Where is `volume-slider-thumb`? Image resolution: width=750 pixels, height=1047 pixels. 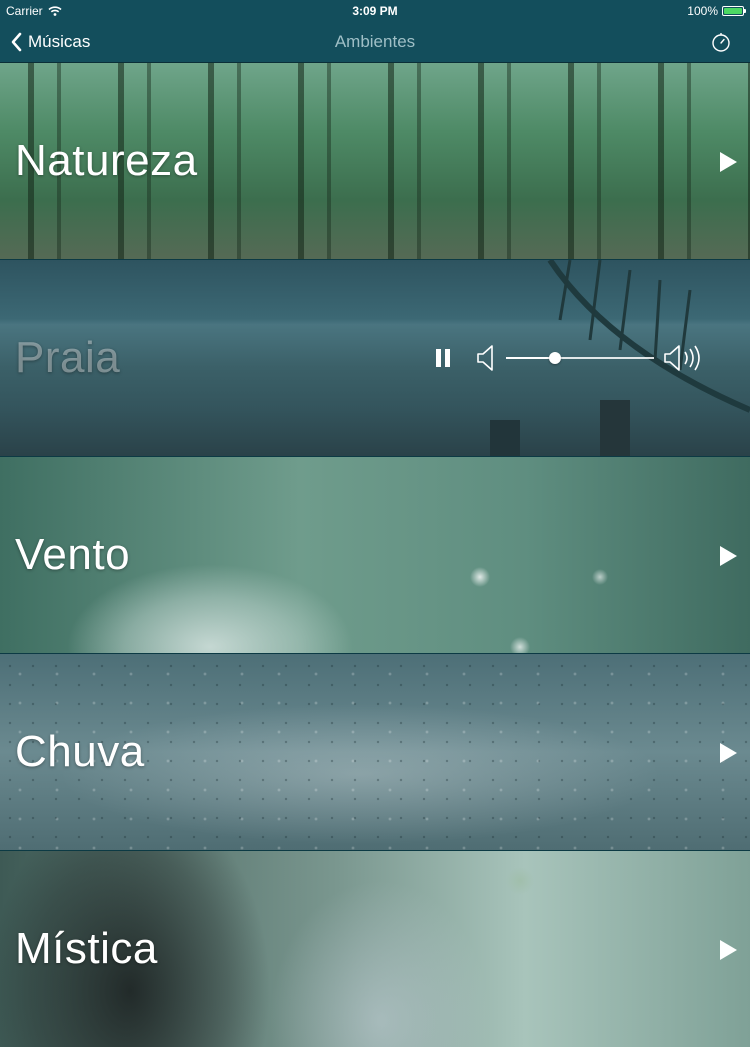
volume-slider-thumb is located at coordinates (554, 358).